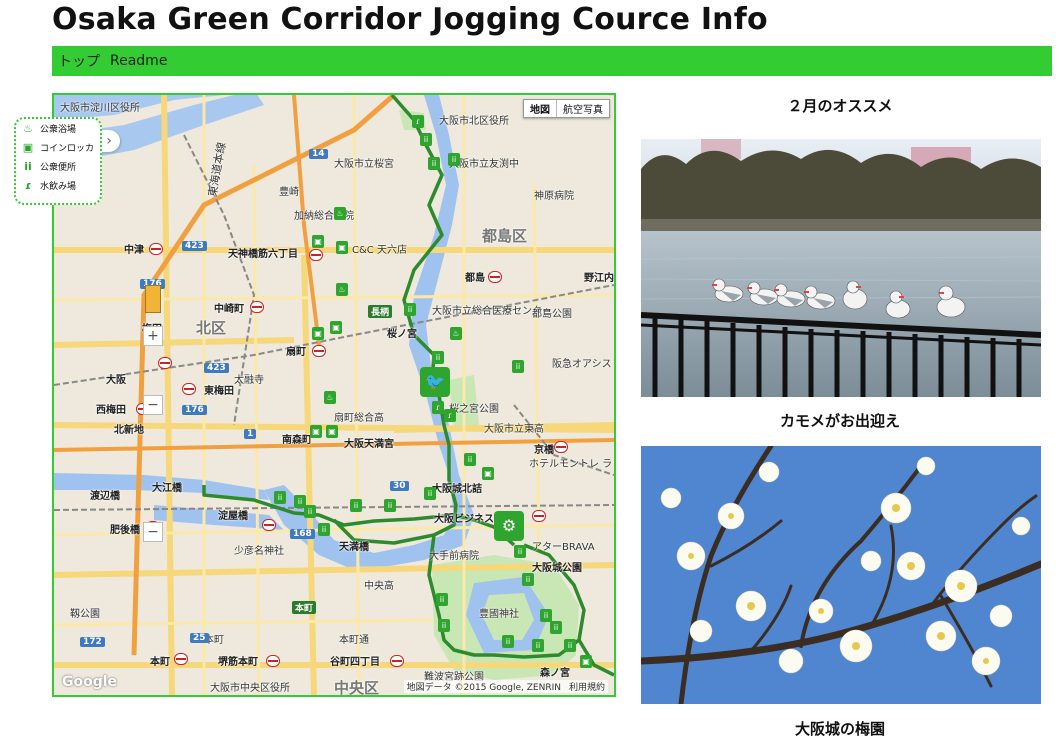 The height and width of the screenshot is (746, 1062). What do you see at coordinates (125, 530) in the screenshot?
I see `map-label-station: 肥後橋` at bounding box center [125, 530].